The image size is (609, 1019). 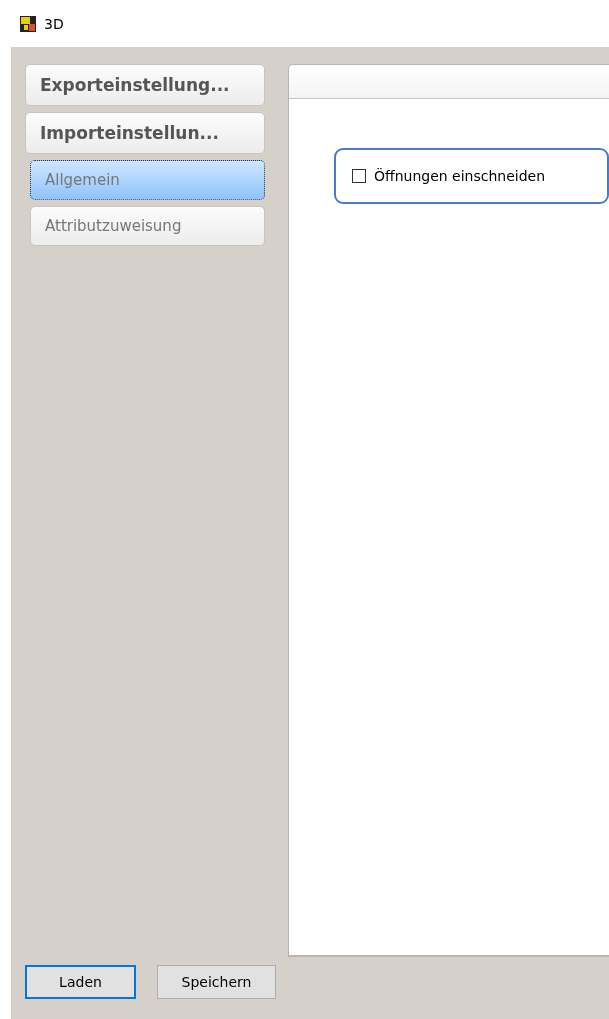 I want to click on action-button: Speichern, so click(x=216, y=982).